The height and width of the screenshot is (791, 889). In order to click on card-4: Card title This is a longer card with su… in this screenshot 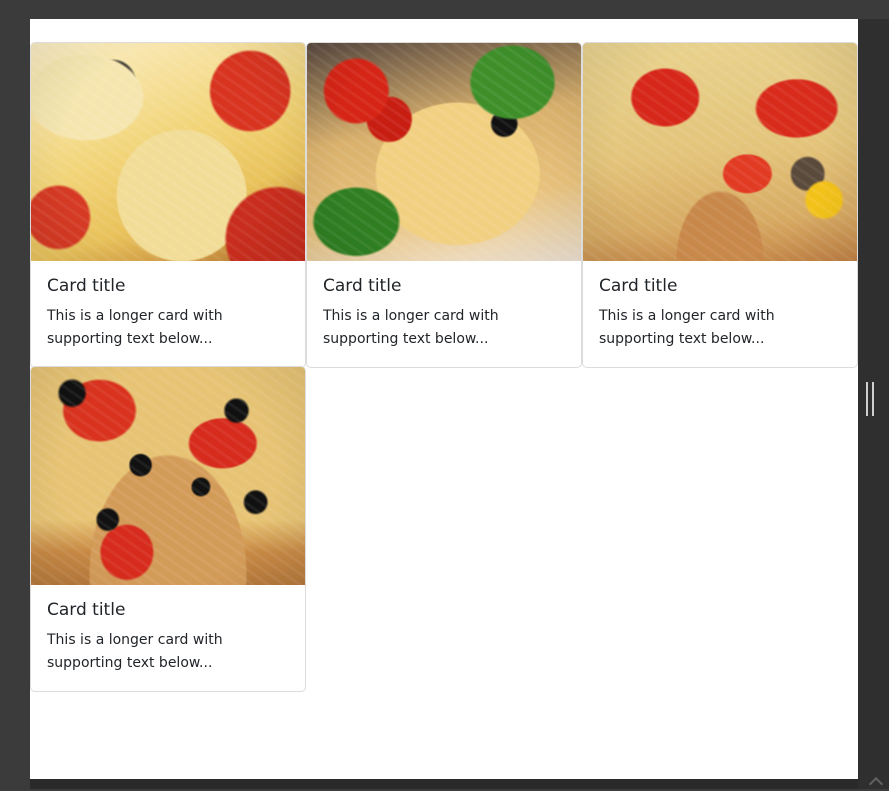, I will do `click(168, 529)`.